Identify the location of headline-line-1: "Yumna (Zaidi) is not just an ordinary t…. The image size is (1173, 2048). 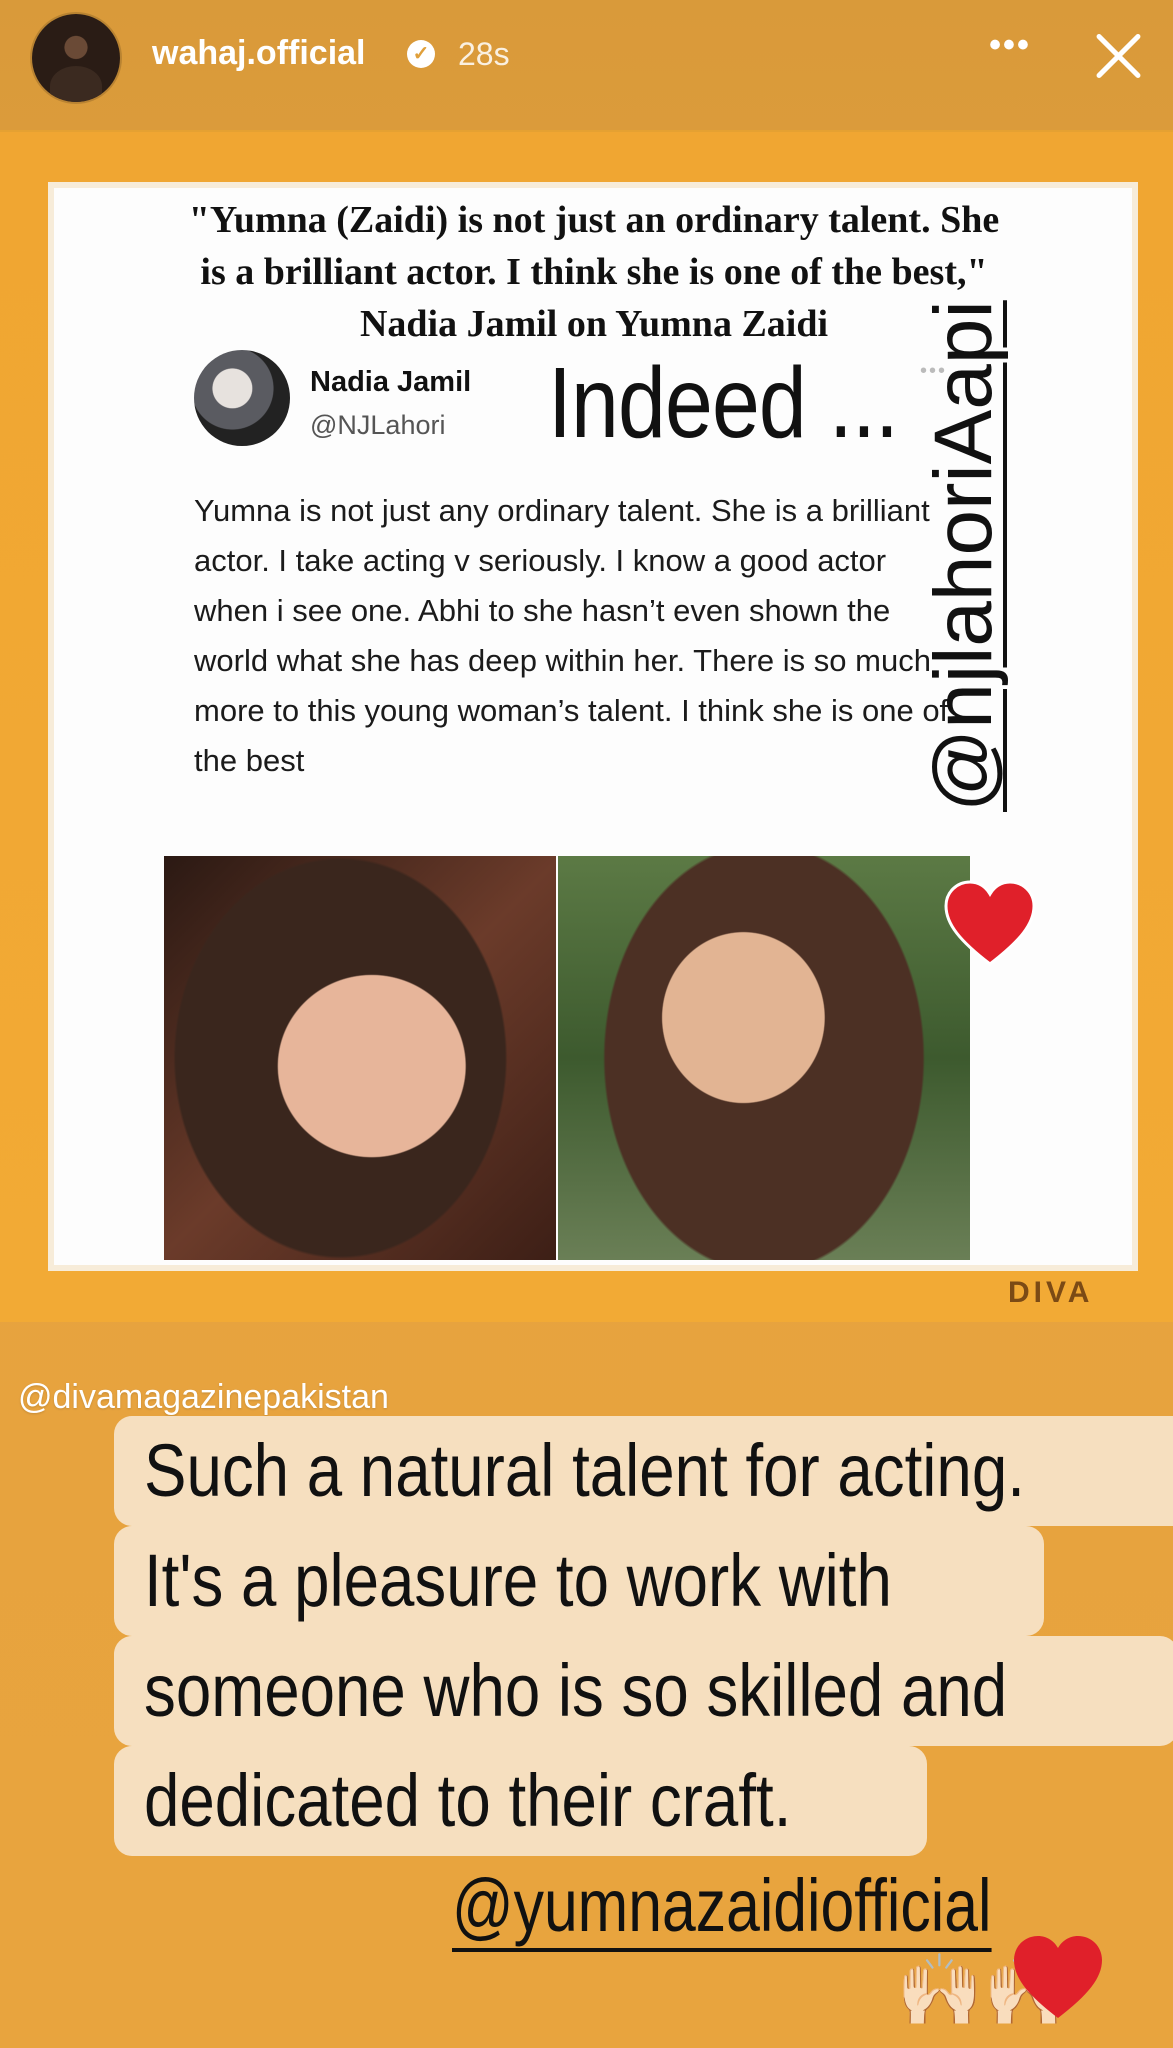
(594, 220).